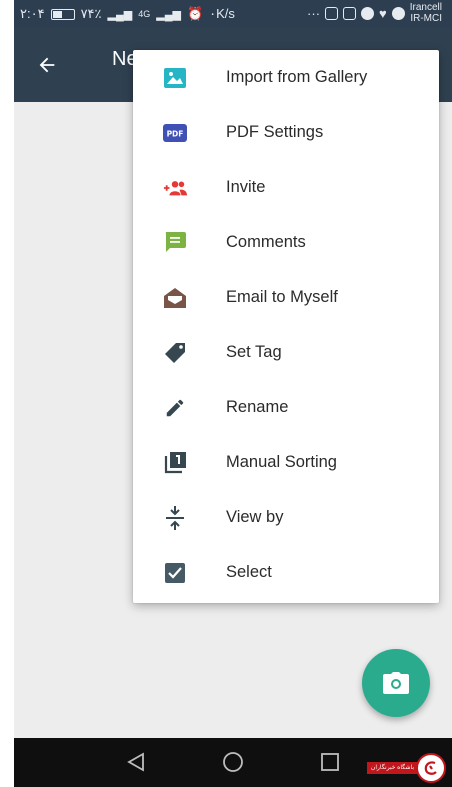  Describe the element at coordinates (426, 18) in the screenshot. I see `carrier-sub: IR-MCI` at that location.